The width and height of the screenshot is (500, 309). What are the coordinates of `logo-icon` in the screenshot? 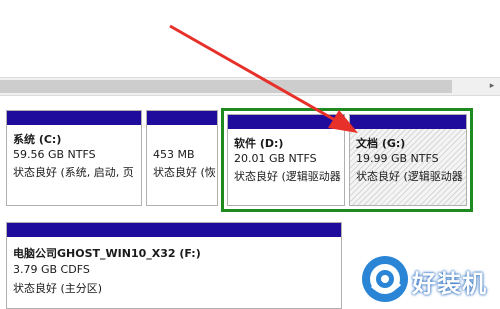 It's located at (385, 279).